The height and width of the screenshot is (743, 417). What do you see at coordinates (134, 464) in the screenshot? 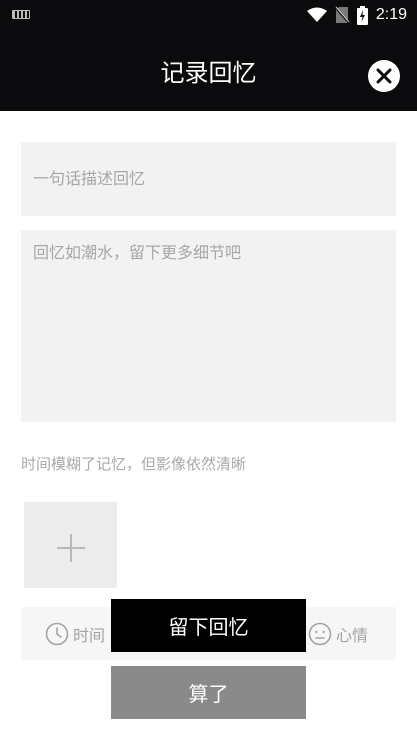
I see `photo-hint: 时间模糊了记忆，但影像依然清晰` at bounding box center [134, 464].